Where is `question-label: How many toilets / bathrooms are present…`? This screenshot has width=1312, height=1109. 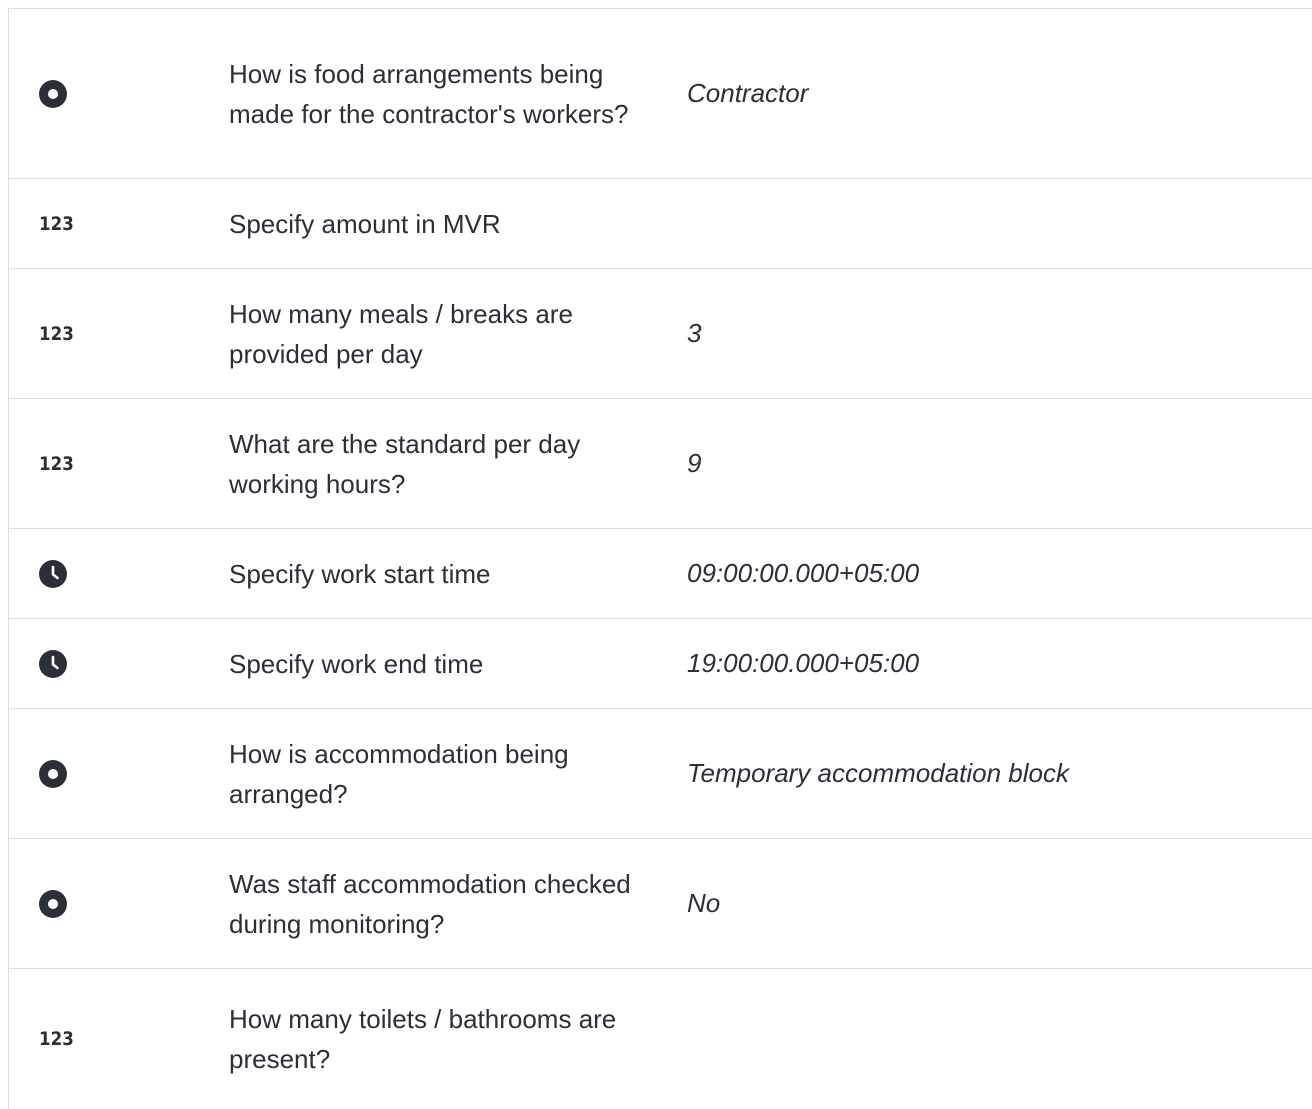
question-label: How many toilets / bathrooms are present… is located at coordinates (423, 1039).